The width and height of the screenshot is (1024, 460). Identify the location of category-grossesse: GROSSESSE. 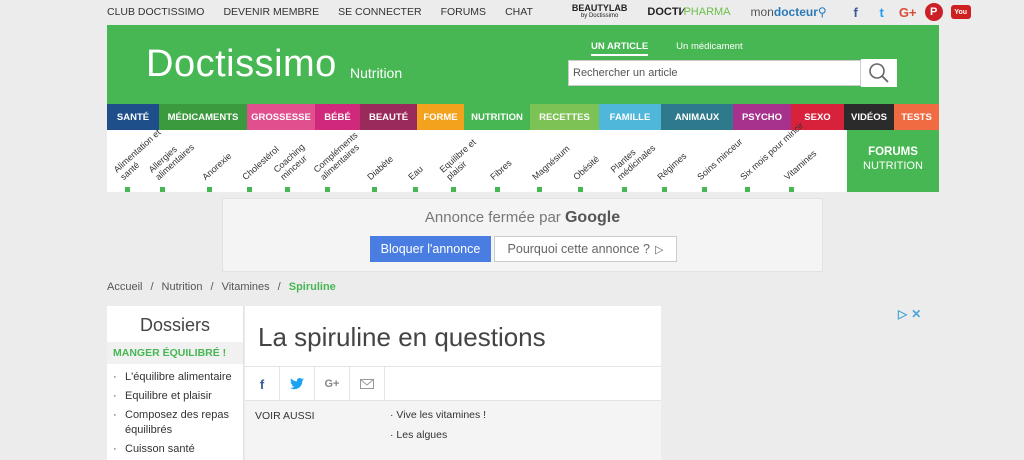
(281, 117).